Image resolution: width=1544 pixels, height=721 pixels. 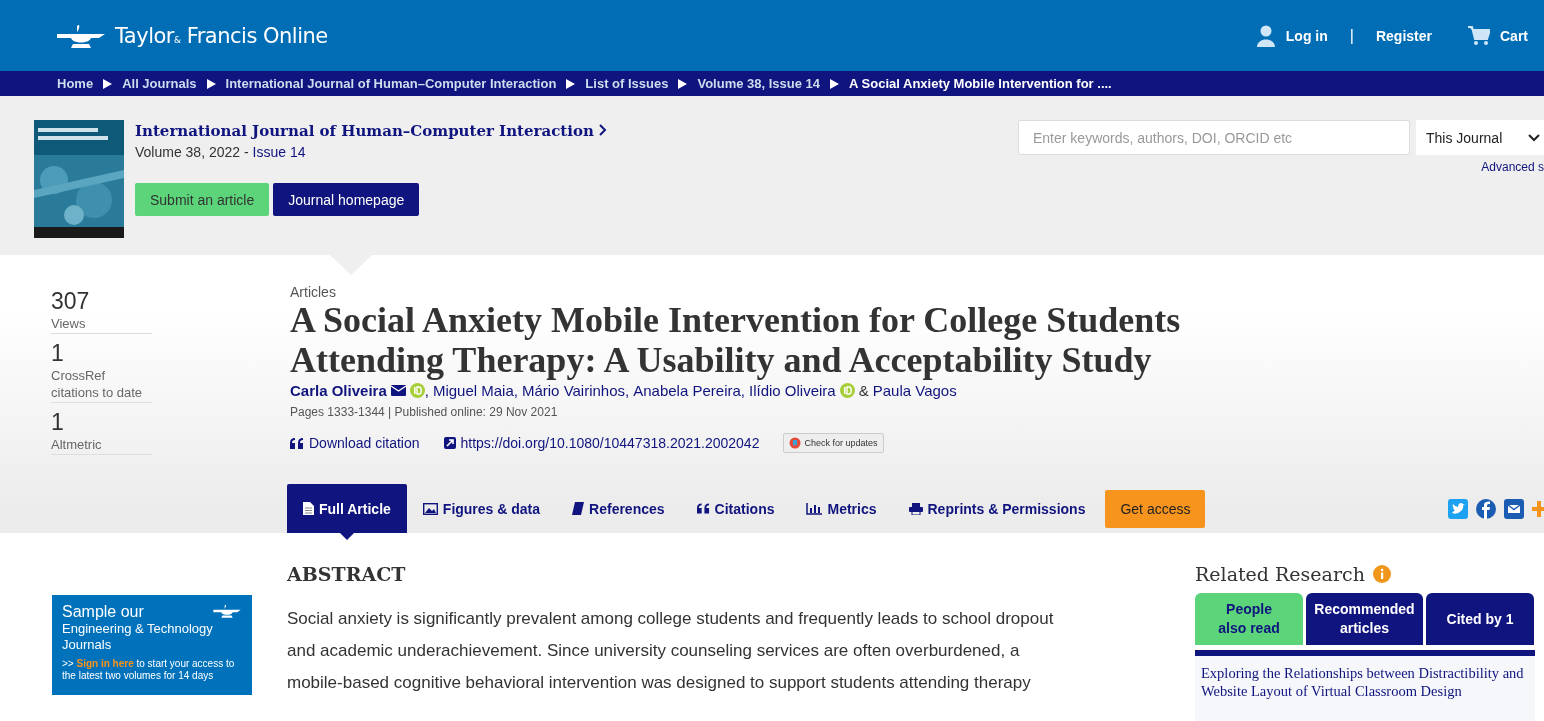 What do you see at coordinates (103, 612) in the screenshot?
I see `promo-title: Sample our` at bounding box center [103, 612].